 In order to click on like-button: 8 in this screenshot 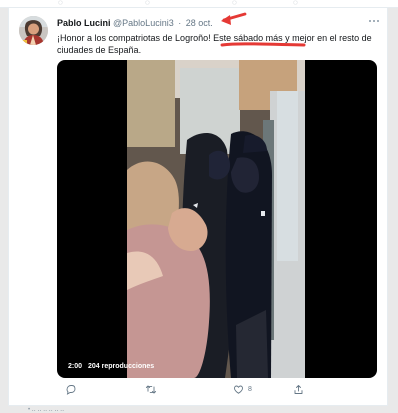, I will do `click(242, 389)`.